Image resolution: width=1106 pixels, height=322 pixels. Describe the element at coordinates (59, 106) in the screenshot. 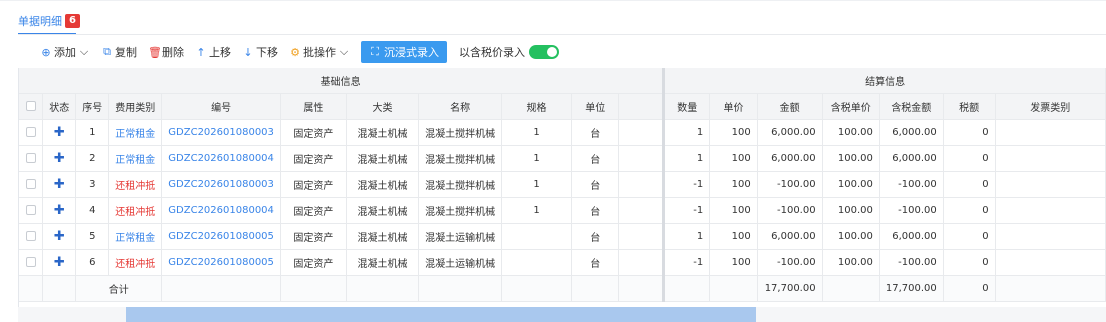

I see `col-status: 状态` at that location.